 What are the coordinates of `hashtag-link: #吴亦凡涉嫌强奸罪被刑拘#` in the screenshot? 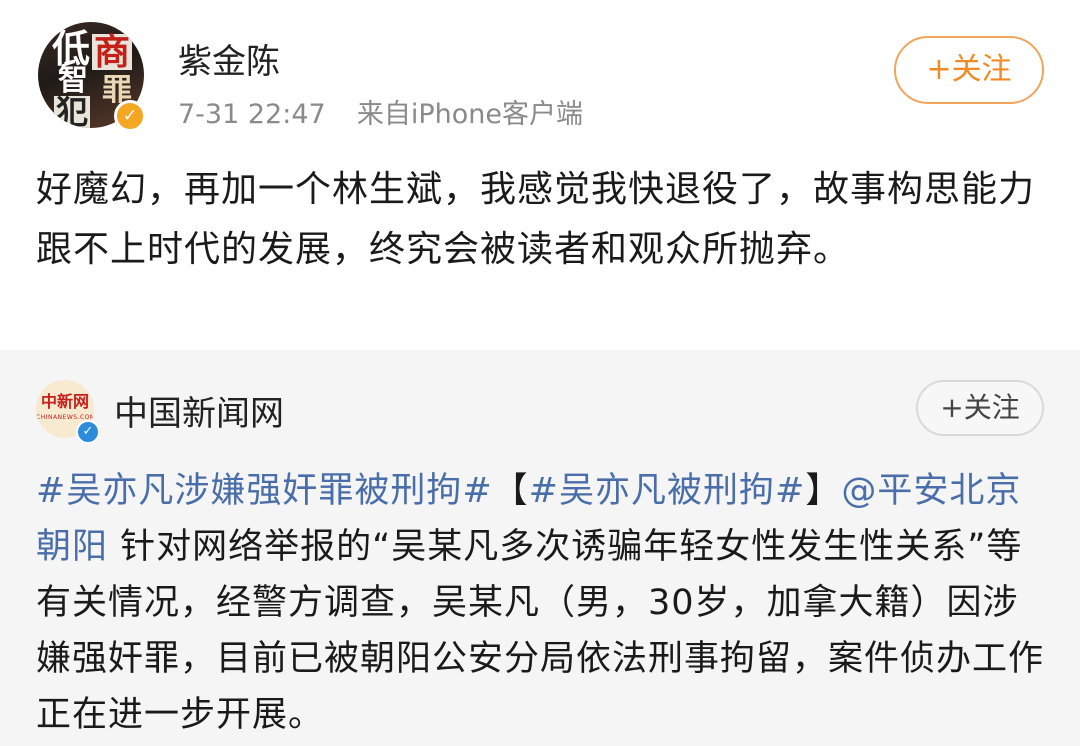 It's located at (264, 491).